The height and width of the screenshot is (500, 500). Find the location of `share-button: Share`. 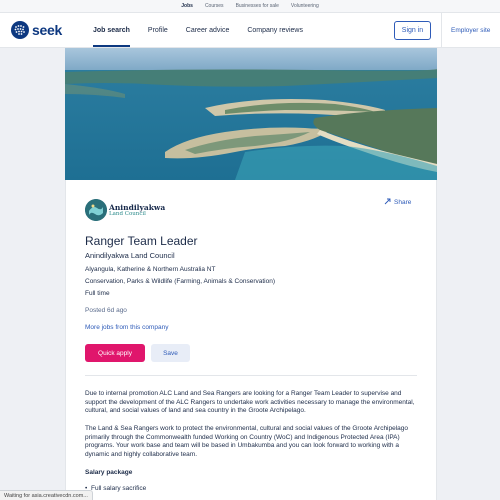

share-button: Share is located at coordinates (397, 202).